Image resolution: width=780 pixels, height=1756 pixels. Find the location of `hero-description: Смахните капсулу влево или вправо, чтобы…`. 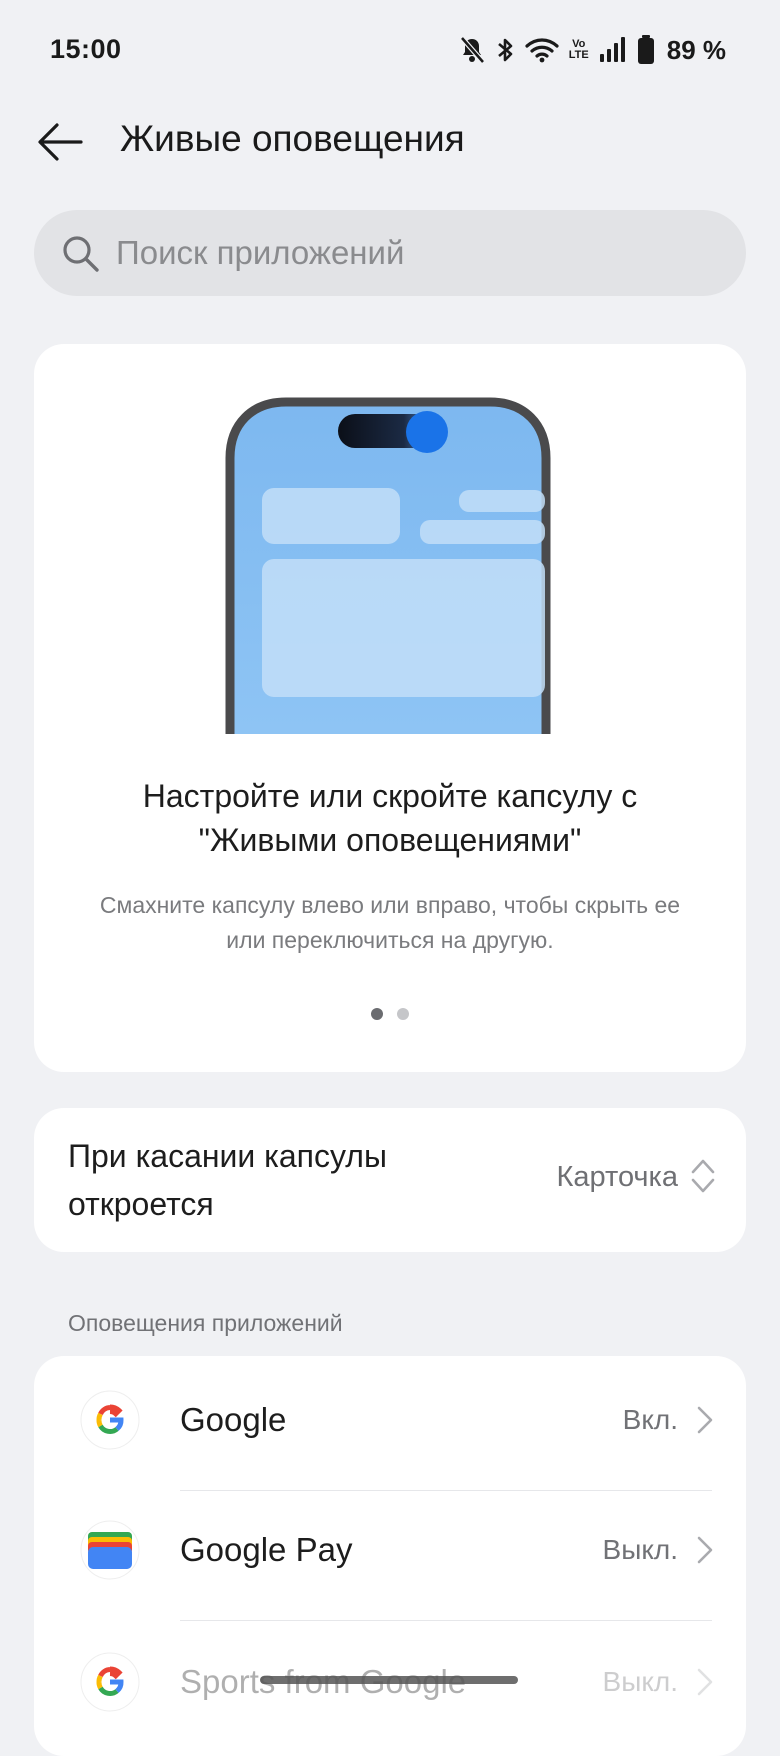

hero-description: Смахните капсулу влево или вправо, чтобы… is located at coordinates (390, 922).